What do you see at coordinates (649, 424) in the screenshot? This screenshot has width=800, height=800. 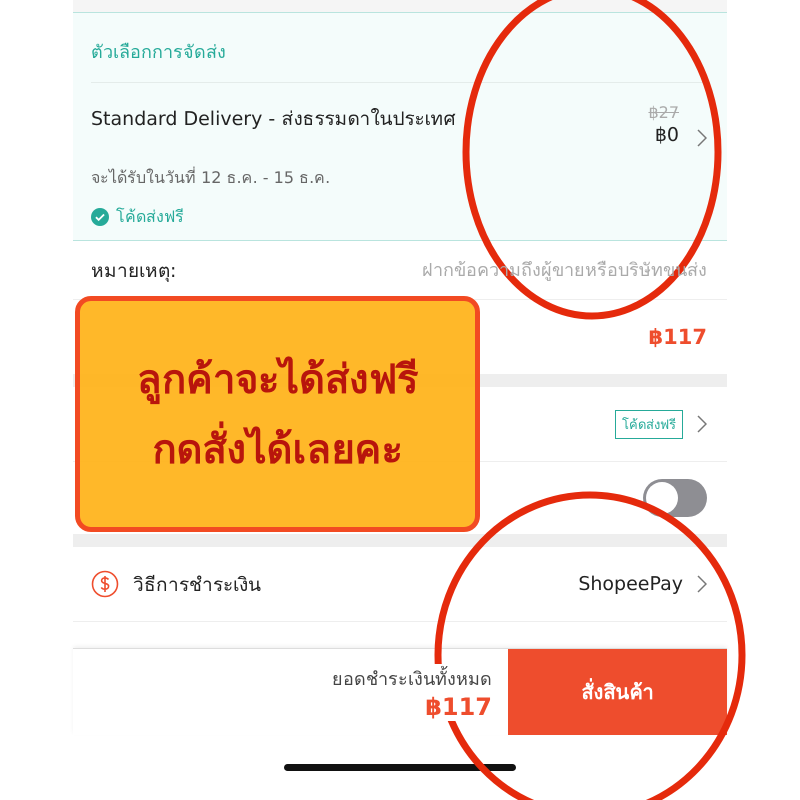 I see `free-shipping-tag: โค้ดส่งฟรี` at bounding box center [649, 424].